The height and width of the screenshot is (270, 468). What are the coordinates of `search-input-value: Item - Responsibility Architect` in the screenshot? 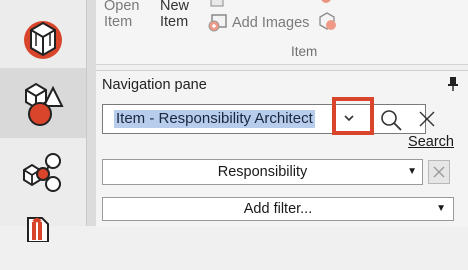 It's located at (214, 119).